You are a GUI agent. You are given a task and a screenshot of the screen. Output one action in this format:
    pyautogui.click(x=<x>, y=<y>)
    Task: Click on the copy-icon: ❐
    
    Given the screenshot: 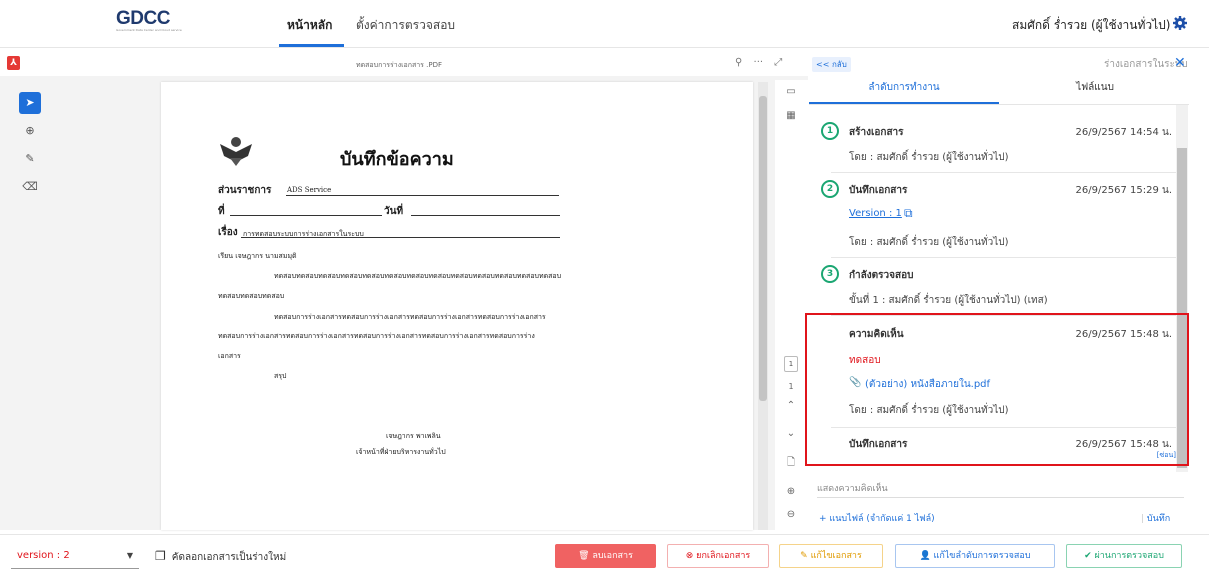 What is the action you would take?
    pyautogui.click(x=160, y=556)
    